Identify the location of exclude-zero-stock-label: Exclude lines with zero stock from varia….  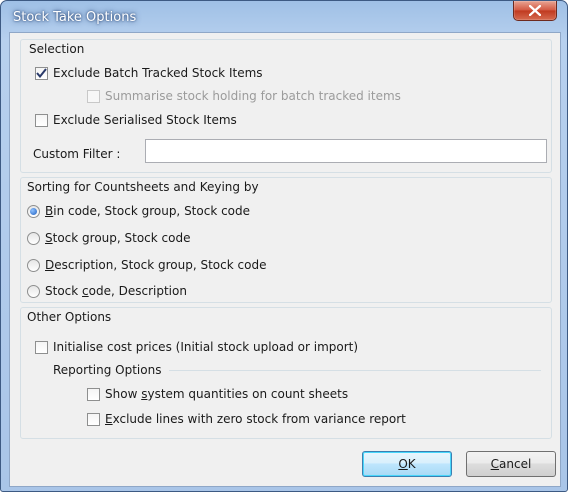
(255, 419).